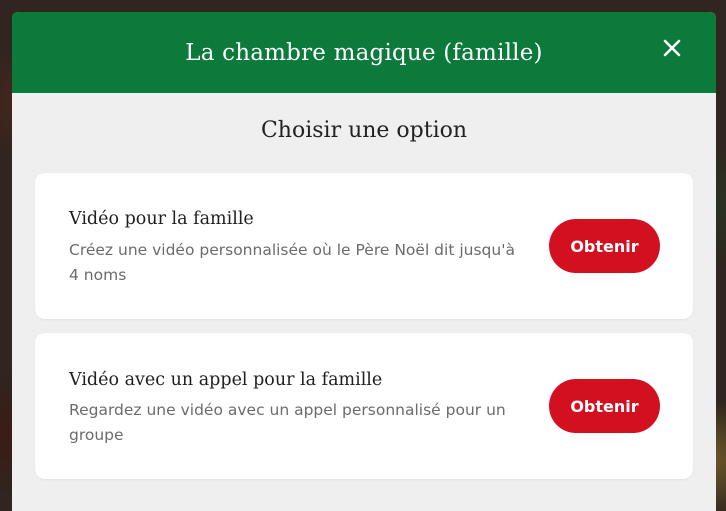 The width and height of the screenshot is (726, 511). I want to click on get-family-video-button: Obtenir, so click(604, 246).